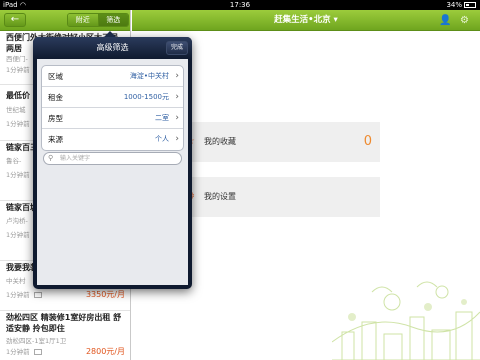 This screenshot has width=480, height=360. I want to click on option-key: 租金, so click(55, 97).